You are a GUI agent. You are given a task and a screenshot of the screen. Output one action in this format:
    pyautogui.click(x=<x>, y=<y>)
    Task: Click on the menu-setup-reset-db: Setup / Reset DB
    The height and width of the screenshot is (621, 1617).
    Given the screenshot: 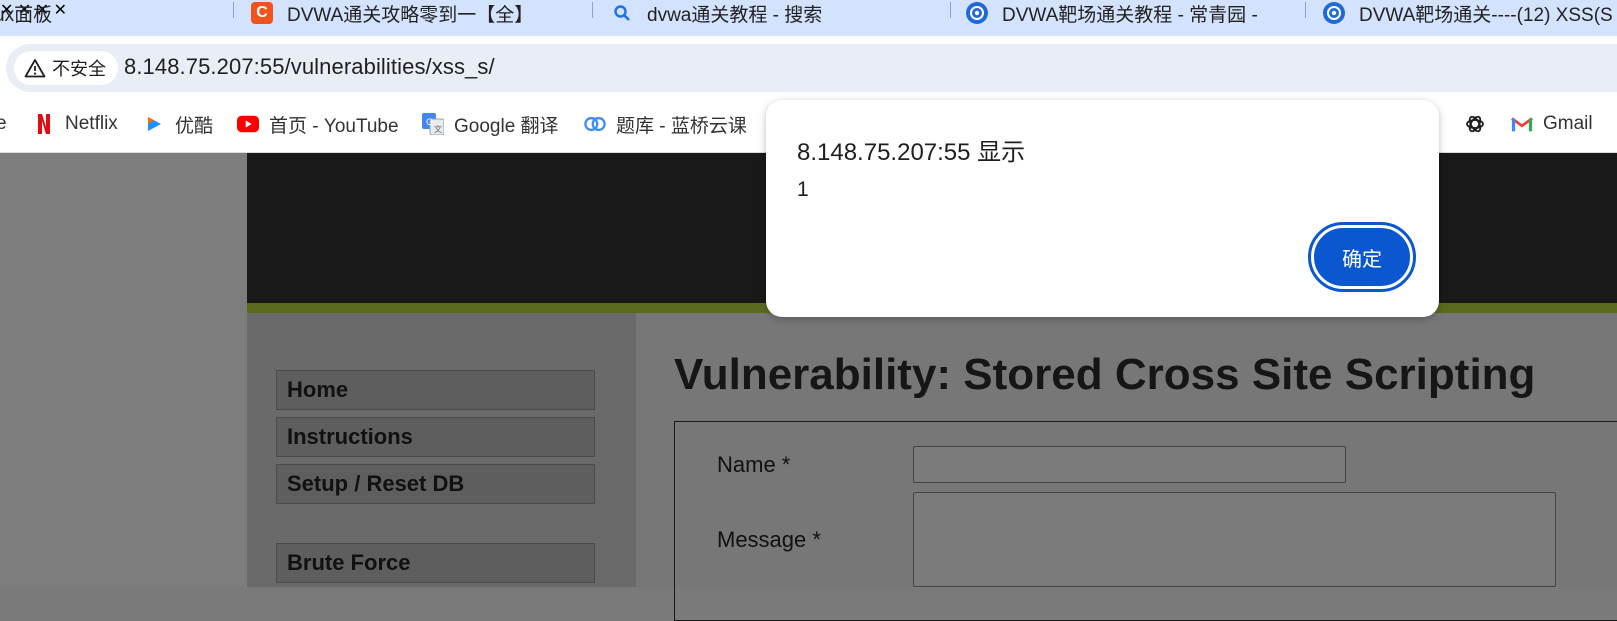 What is the action you would take?
    pyautogui.click(x=435, y=484)
    